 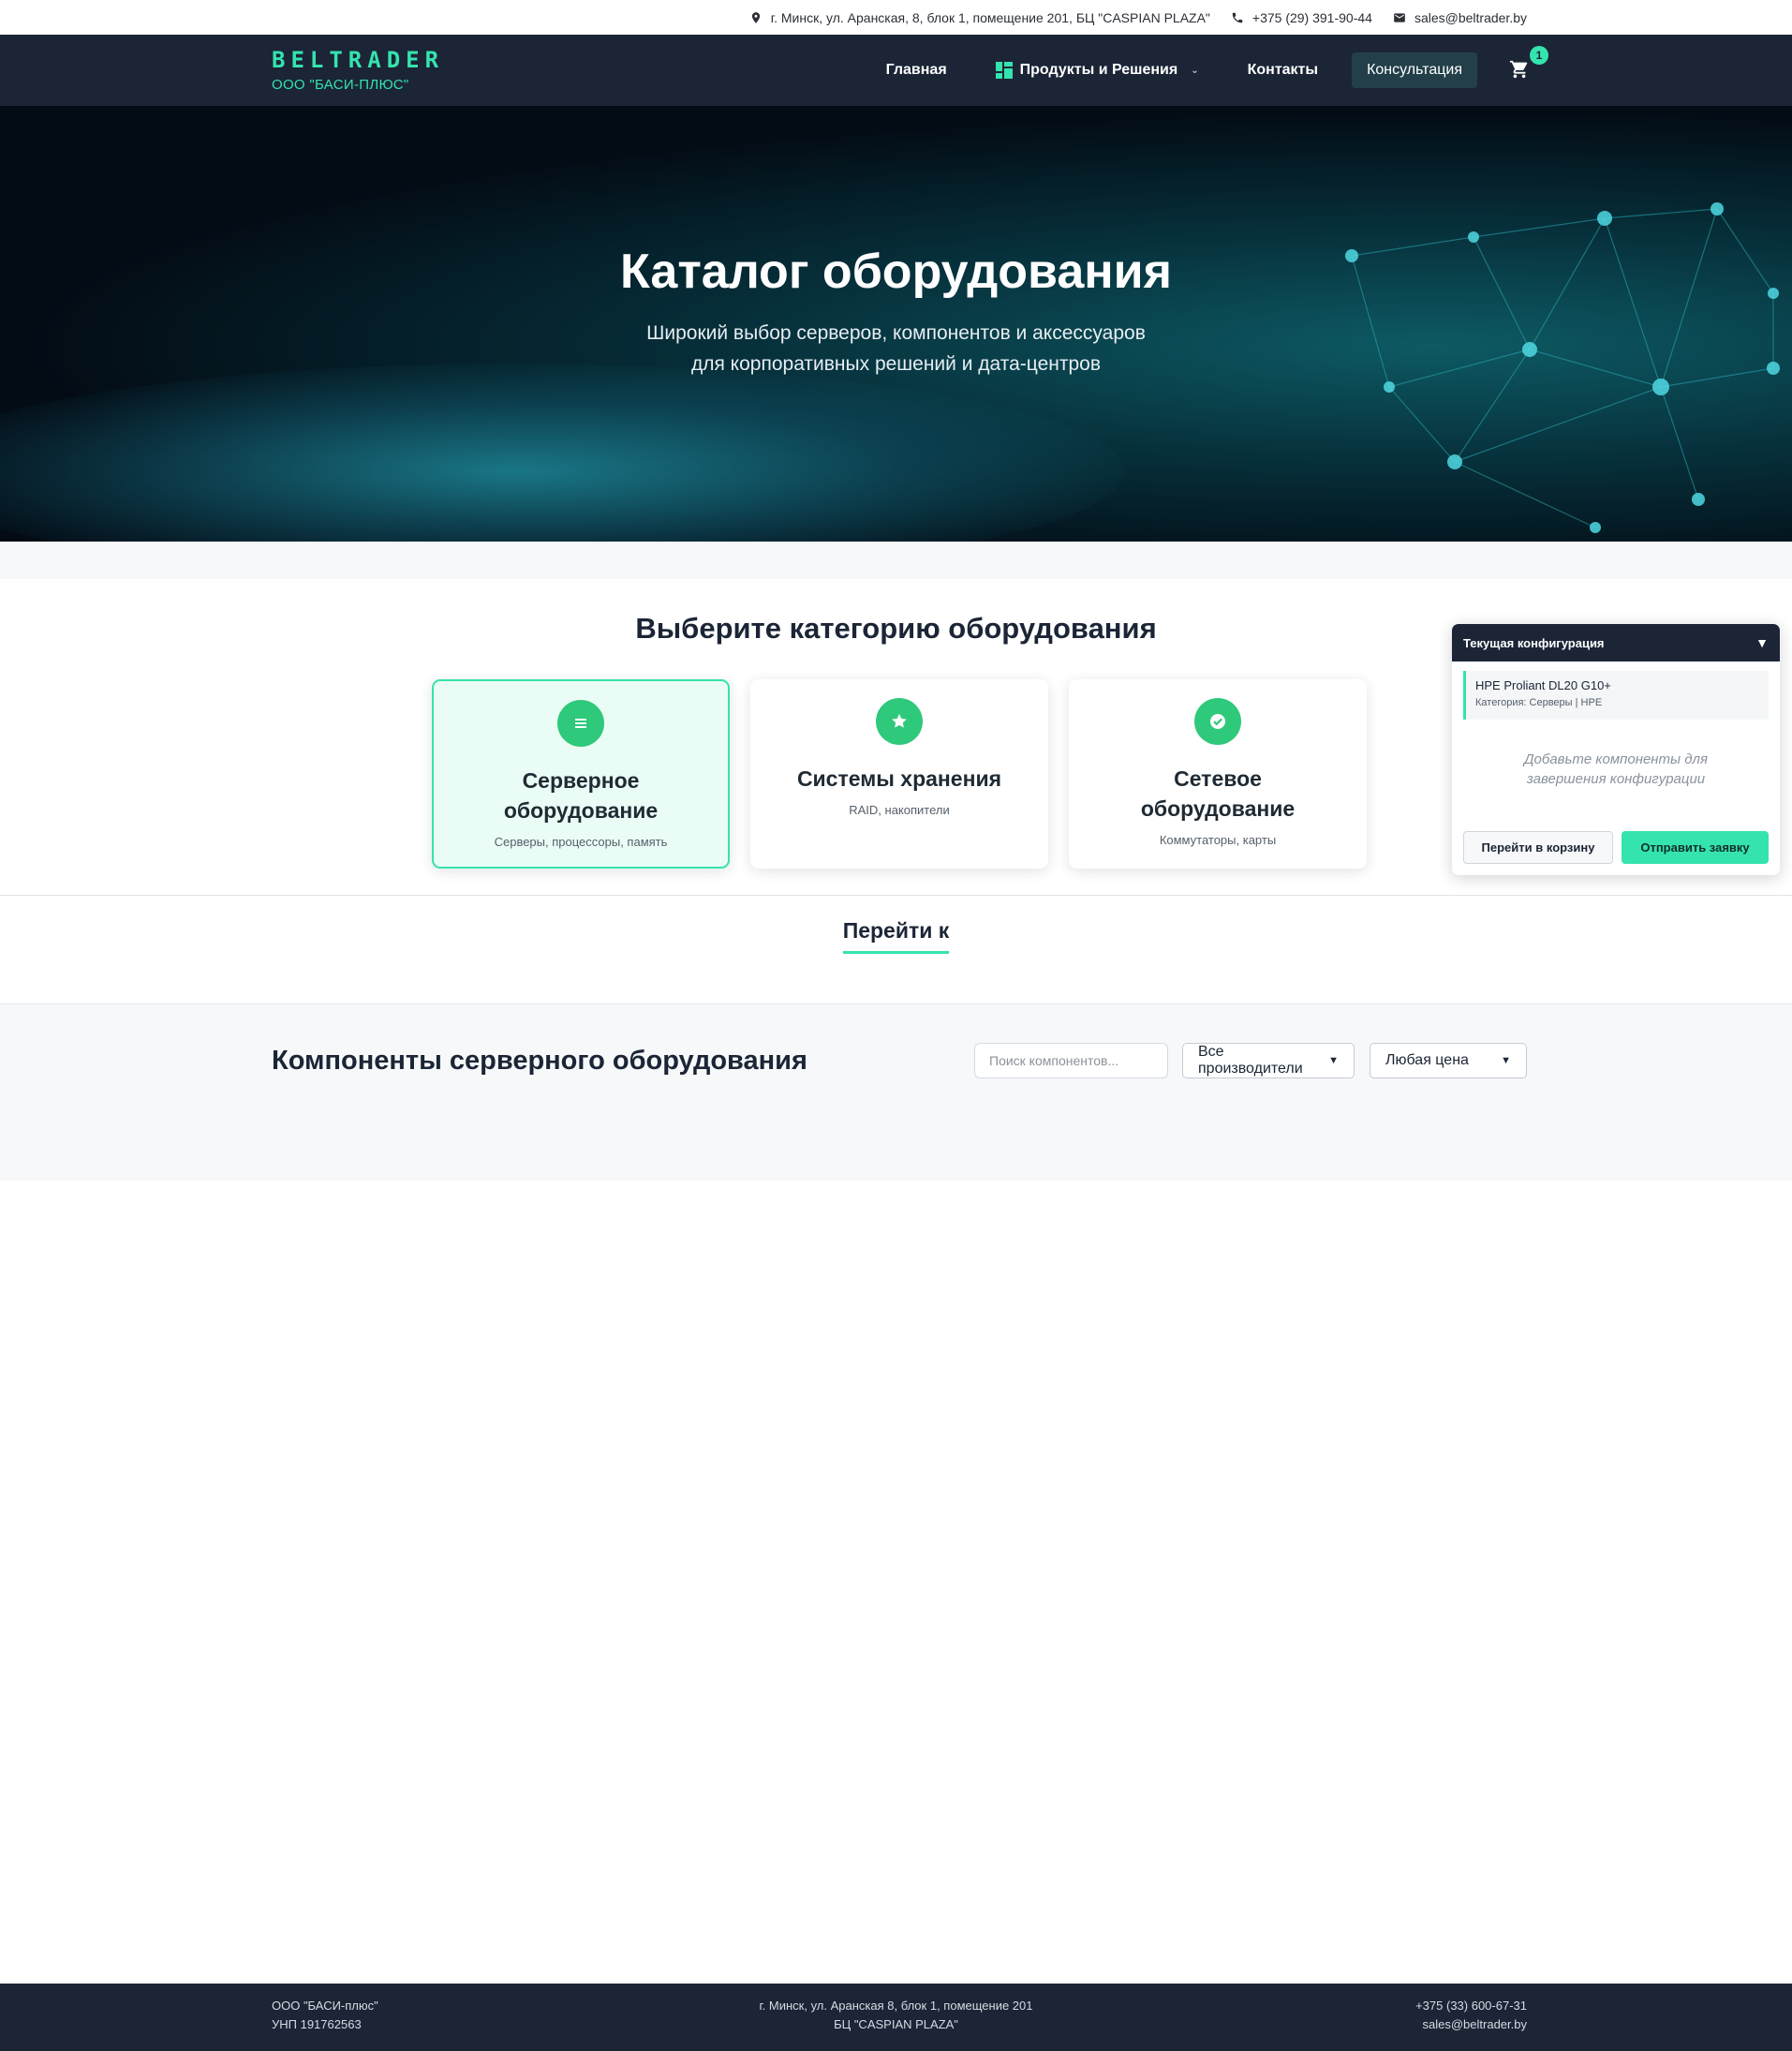 I want to click on list-icon, so click(x=580, y=723).